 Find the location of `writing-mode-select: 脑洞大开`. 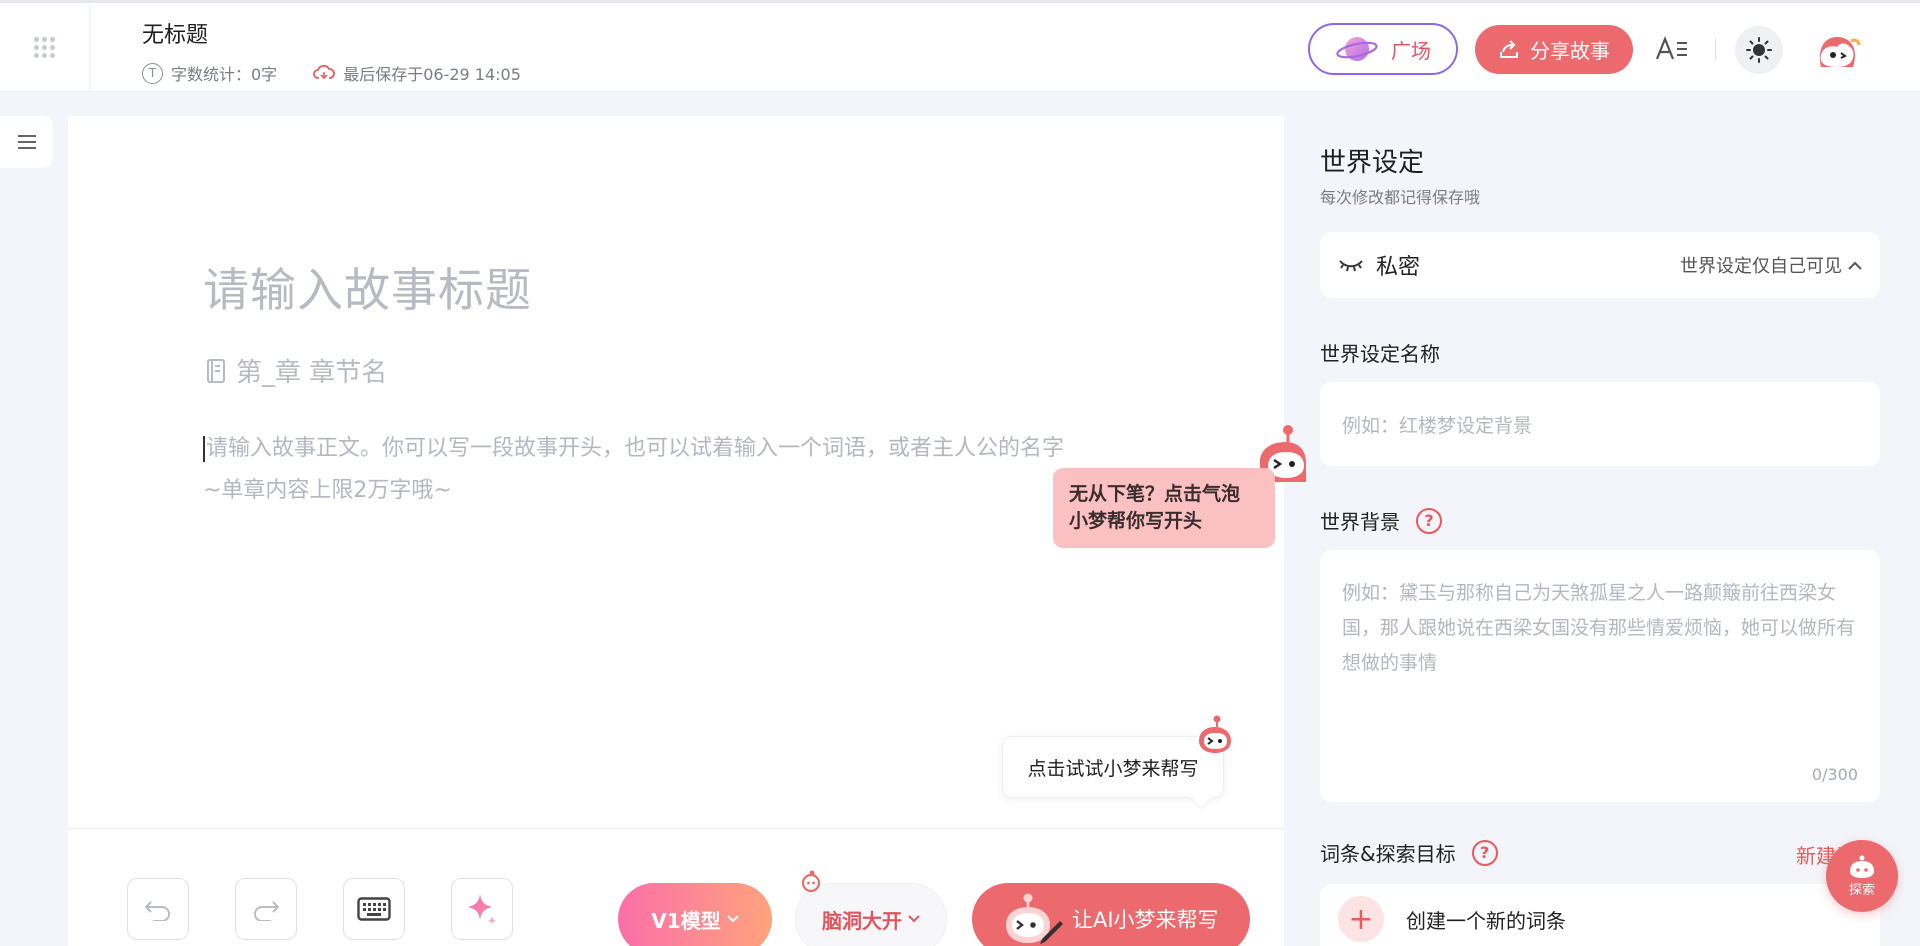

writing-mode-select: 脑洞大开 is located at coordinates (871, 908).